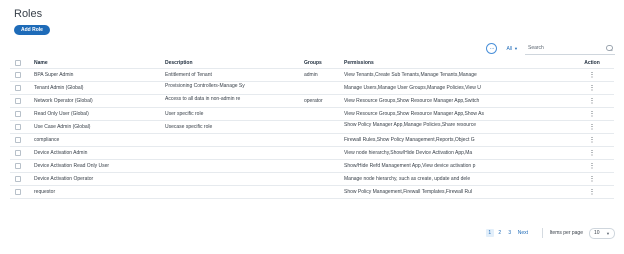  I want to click on filter-value: All, so click(509, 48).